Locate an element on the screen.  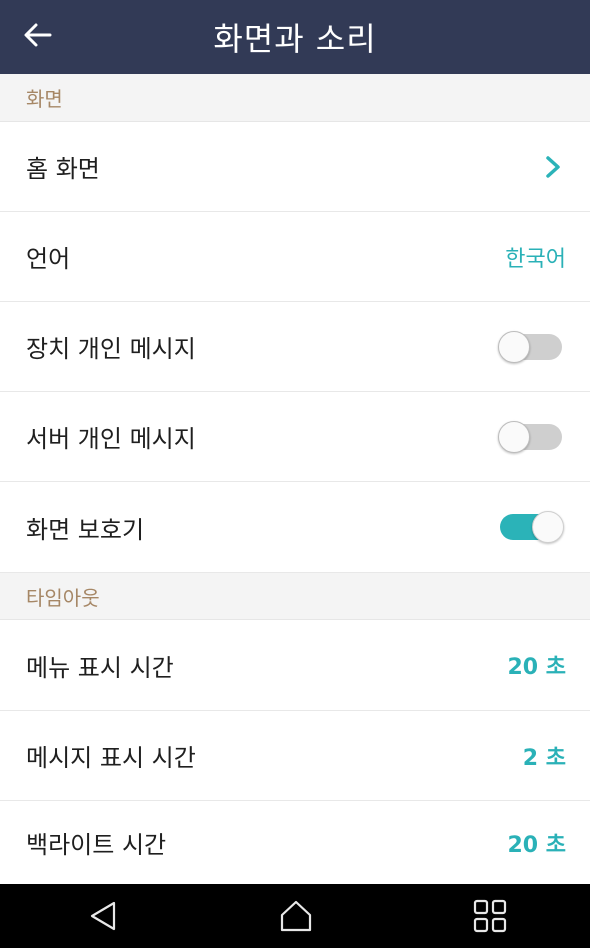
app-bar: 화면과 소리 is located at coordinates (295, 37).